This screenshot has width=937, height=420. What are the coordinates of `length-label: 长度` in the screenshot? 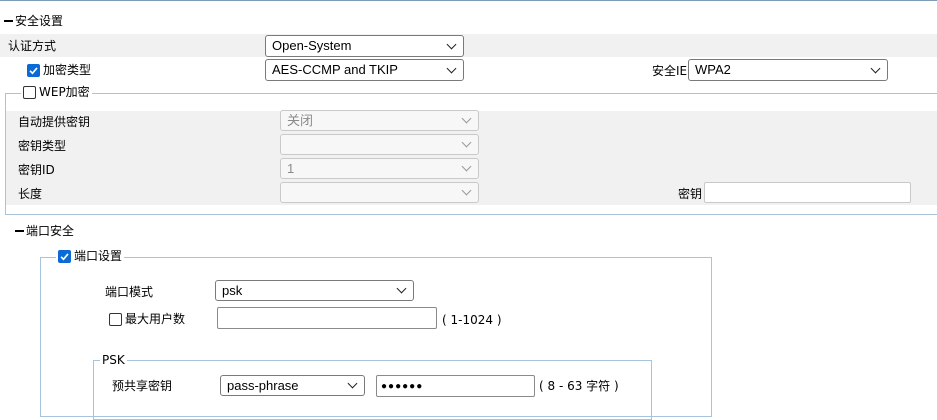 It's located at (30, 194).